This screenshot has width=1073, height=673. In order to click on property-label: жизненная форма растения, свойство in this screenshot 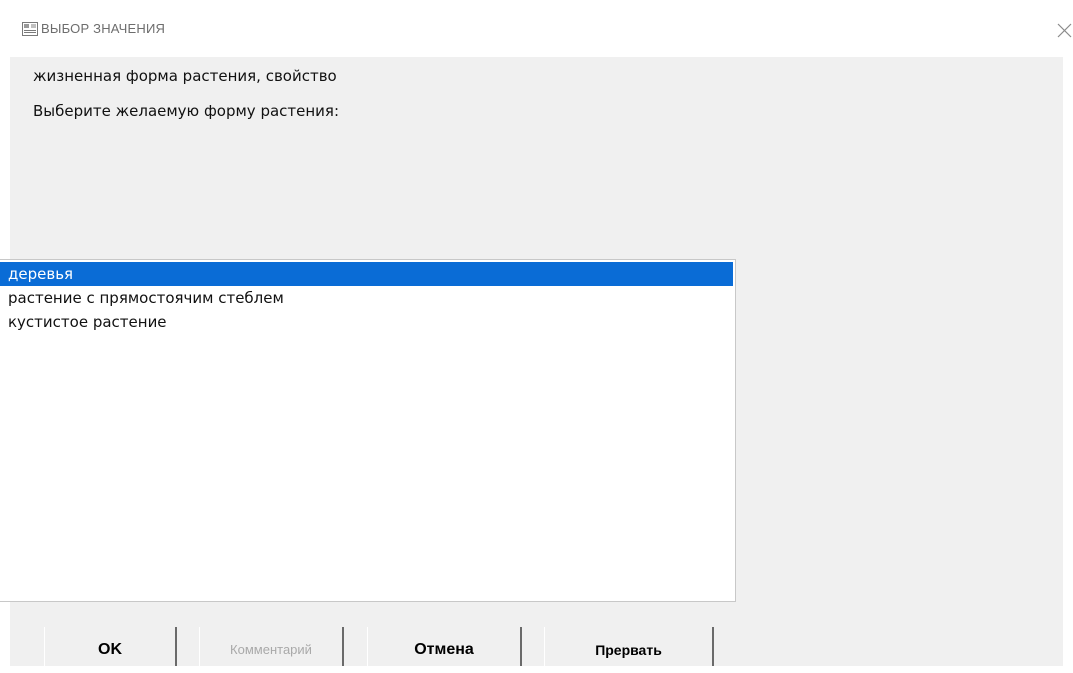, I will do `click(185, 76)`.